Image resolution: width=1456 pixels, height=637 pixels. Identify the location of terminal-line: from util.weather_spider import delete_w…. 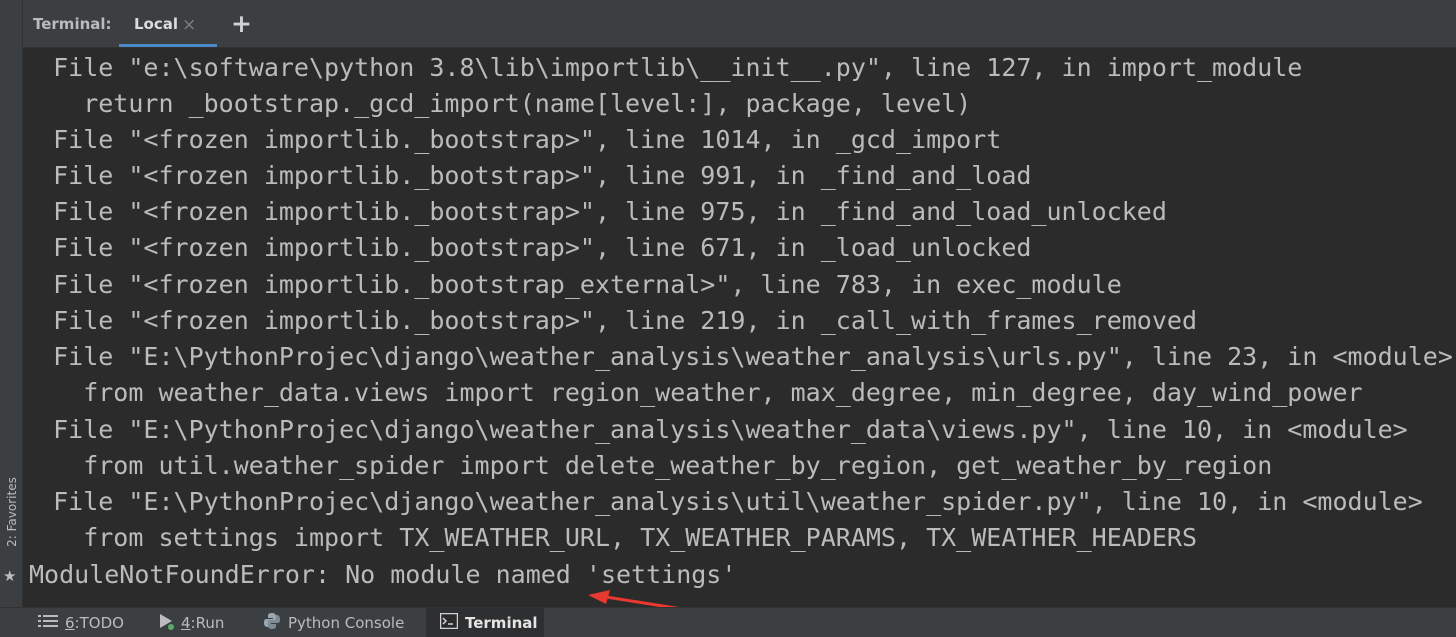
(648, 465).